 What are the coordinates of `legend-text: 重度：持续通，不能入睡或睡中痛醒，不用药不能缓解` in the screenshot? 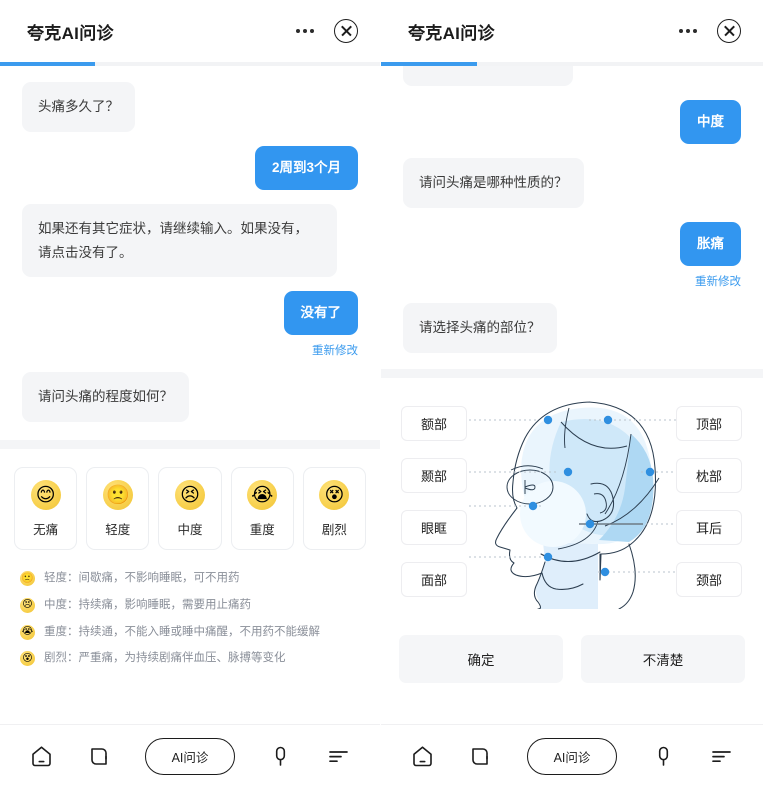 It's located at (182, 631).